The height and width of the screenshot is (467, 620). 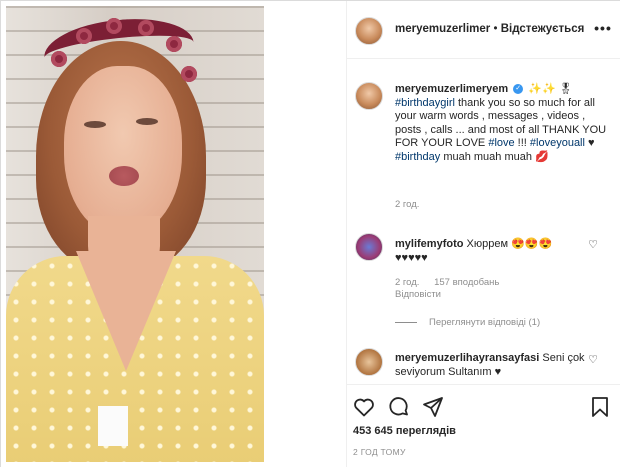 I want to click on view-replies-button: Переглянути відповіді (1), so click(x=467, y=322).